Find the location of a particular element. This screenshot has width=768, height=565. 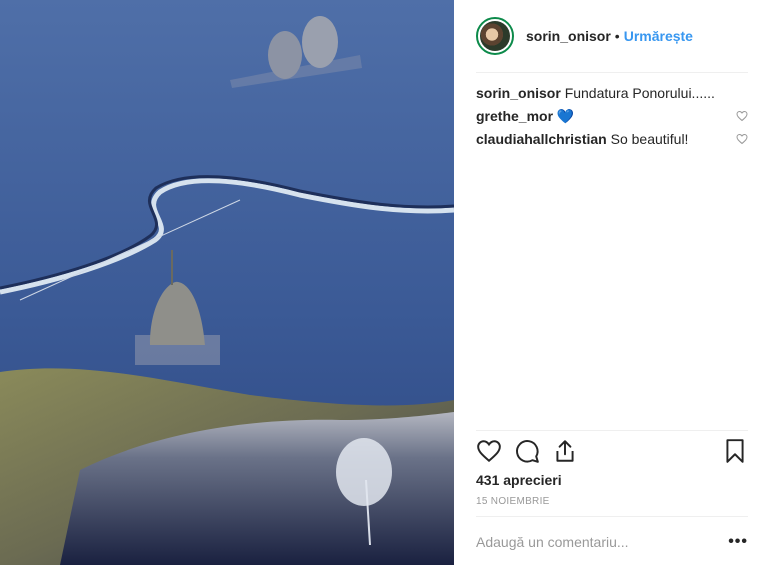

follow-button: Urmărește is located at coordinates (658, 36).